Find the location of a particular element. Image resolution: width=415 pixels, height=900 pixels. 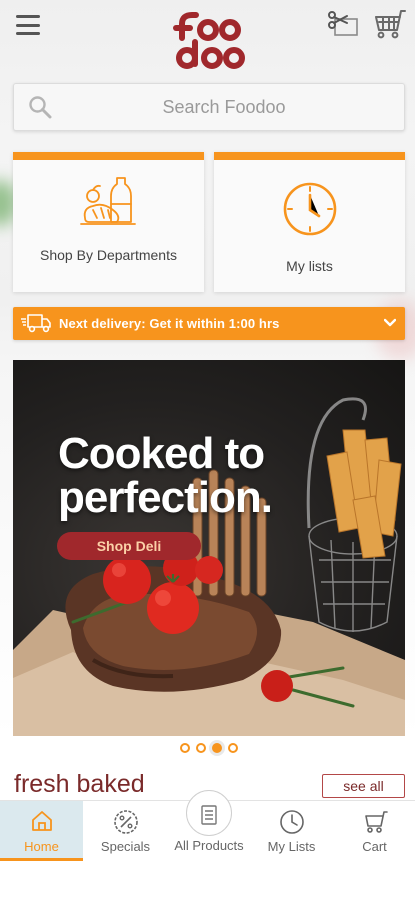

bottom-navigation: Home Specials All Products My Lists Cart is located at coordinates (207, 825).